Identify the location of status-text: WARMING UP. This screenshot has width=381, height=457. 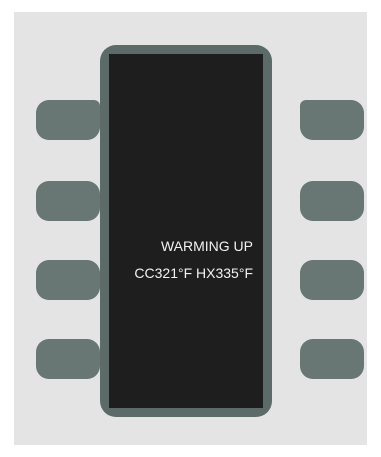
(206, 246).